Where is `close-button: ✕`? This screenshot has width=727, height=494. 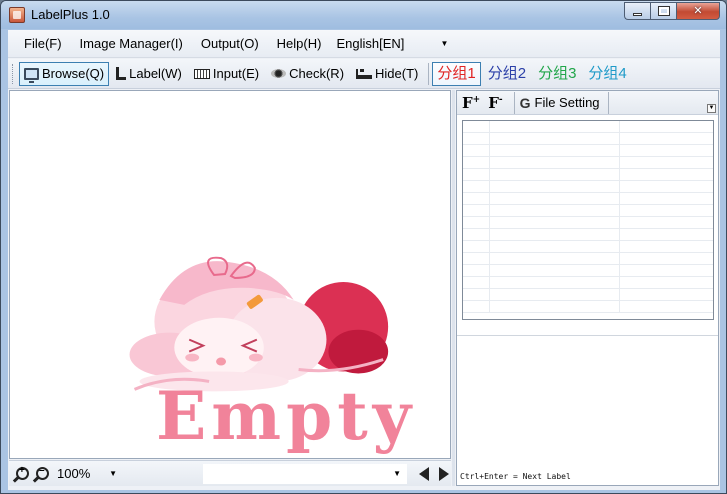 close-button: ✕ is located at coordinates (698, 11).